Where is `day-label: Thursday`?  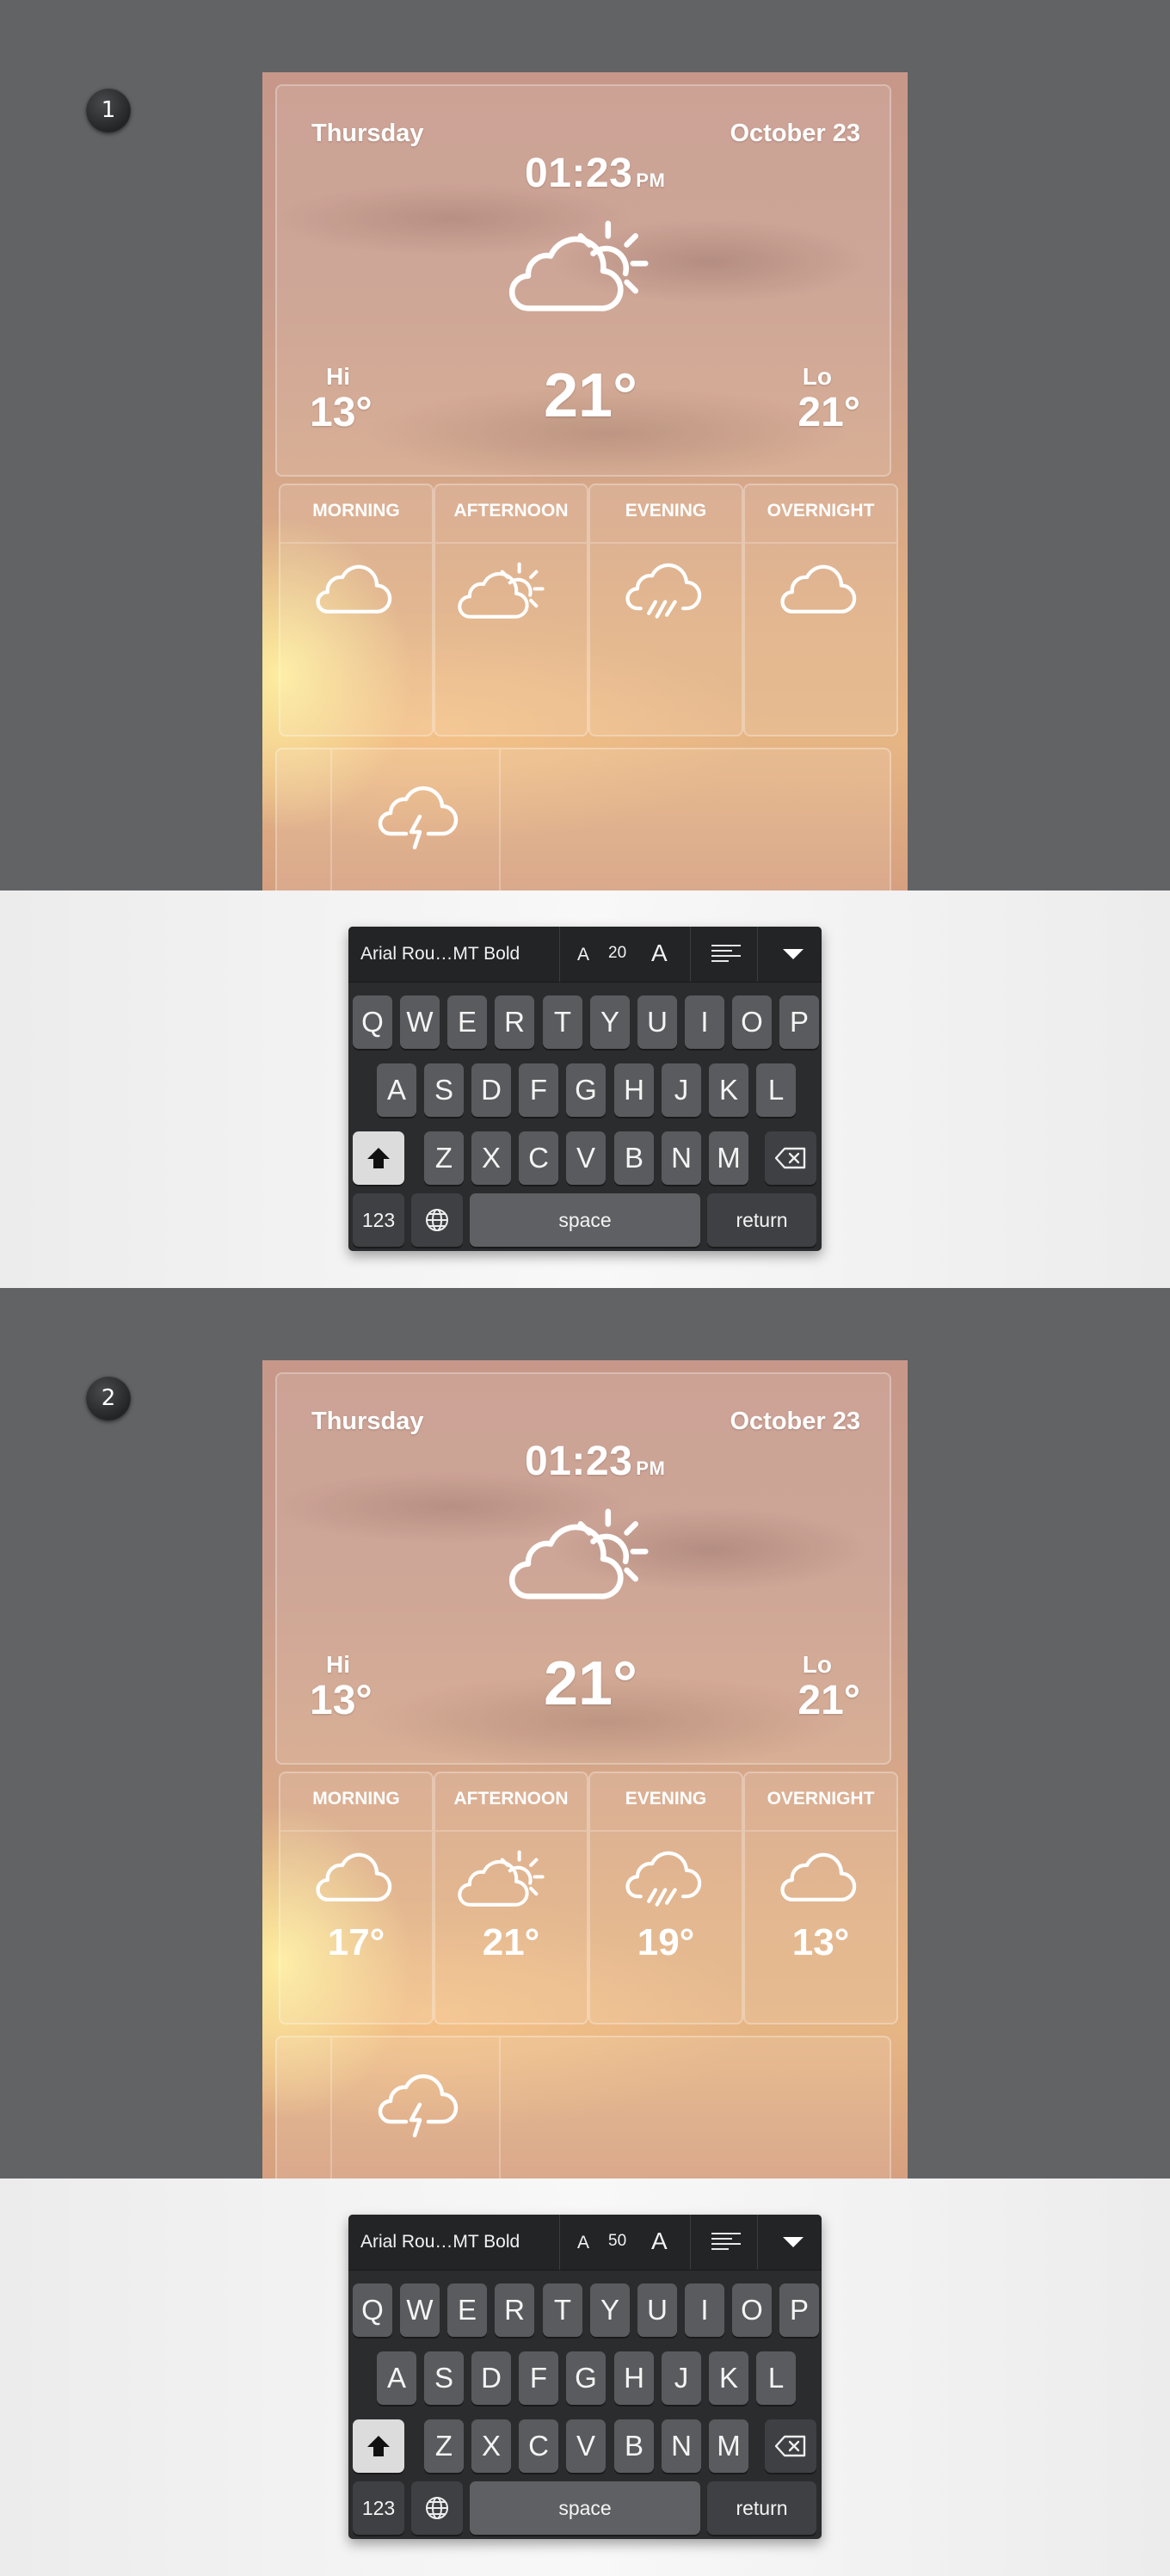
day-label: Thursday is located at coordinates (368, 134).